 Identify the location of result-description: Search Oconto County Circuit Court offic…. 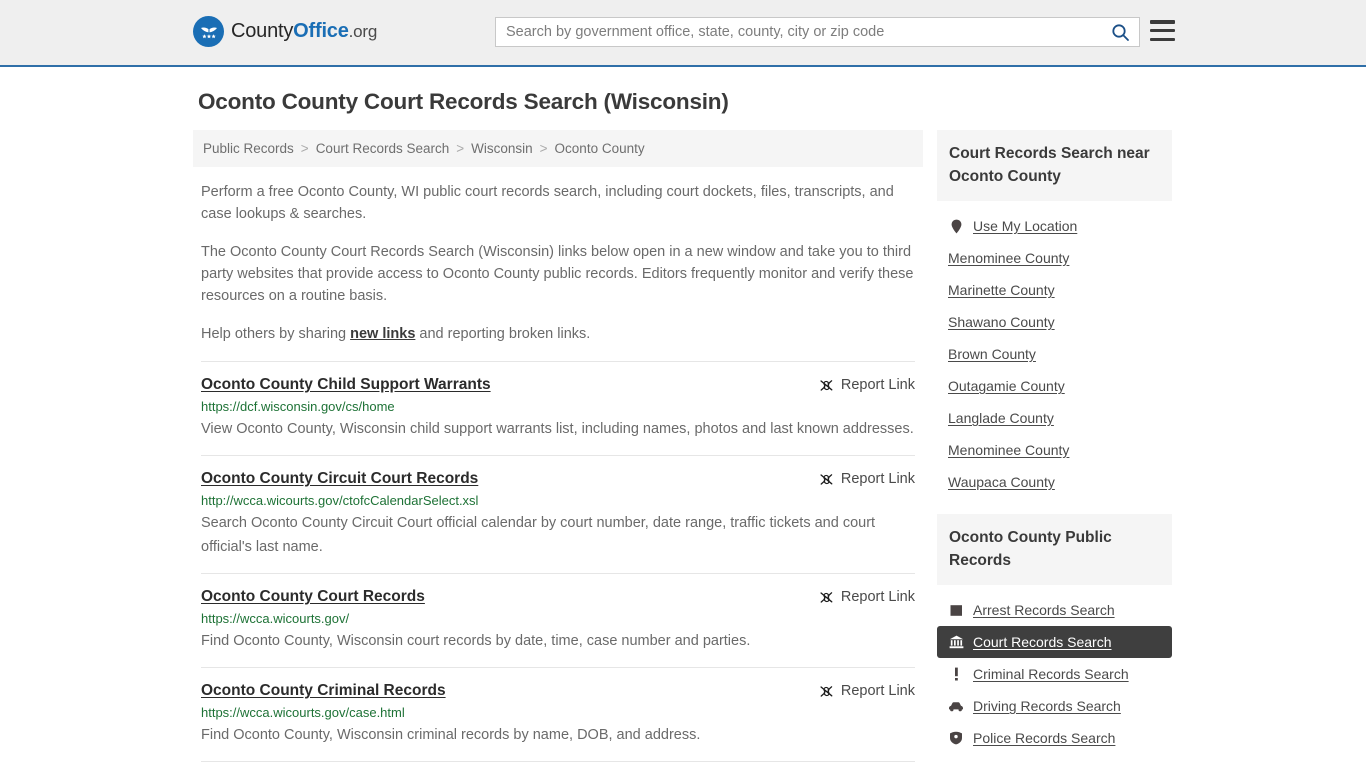
(538, 535).